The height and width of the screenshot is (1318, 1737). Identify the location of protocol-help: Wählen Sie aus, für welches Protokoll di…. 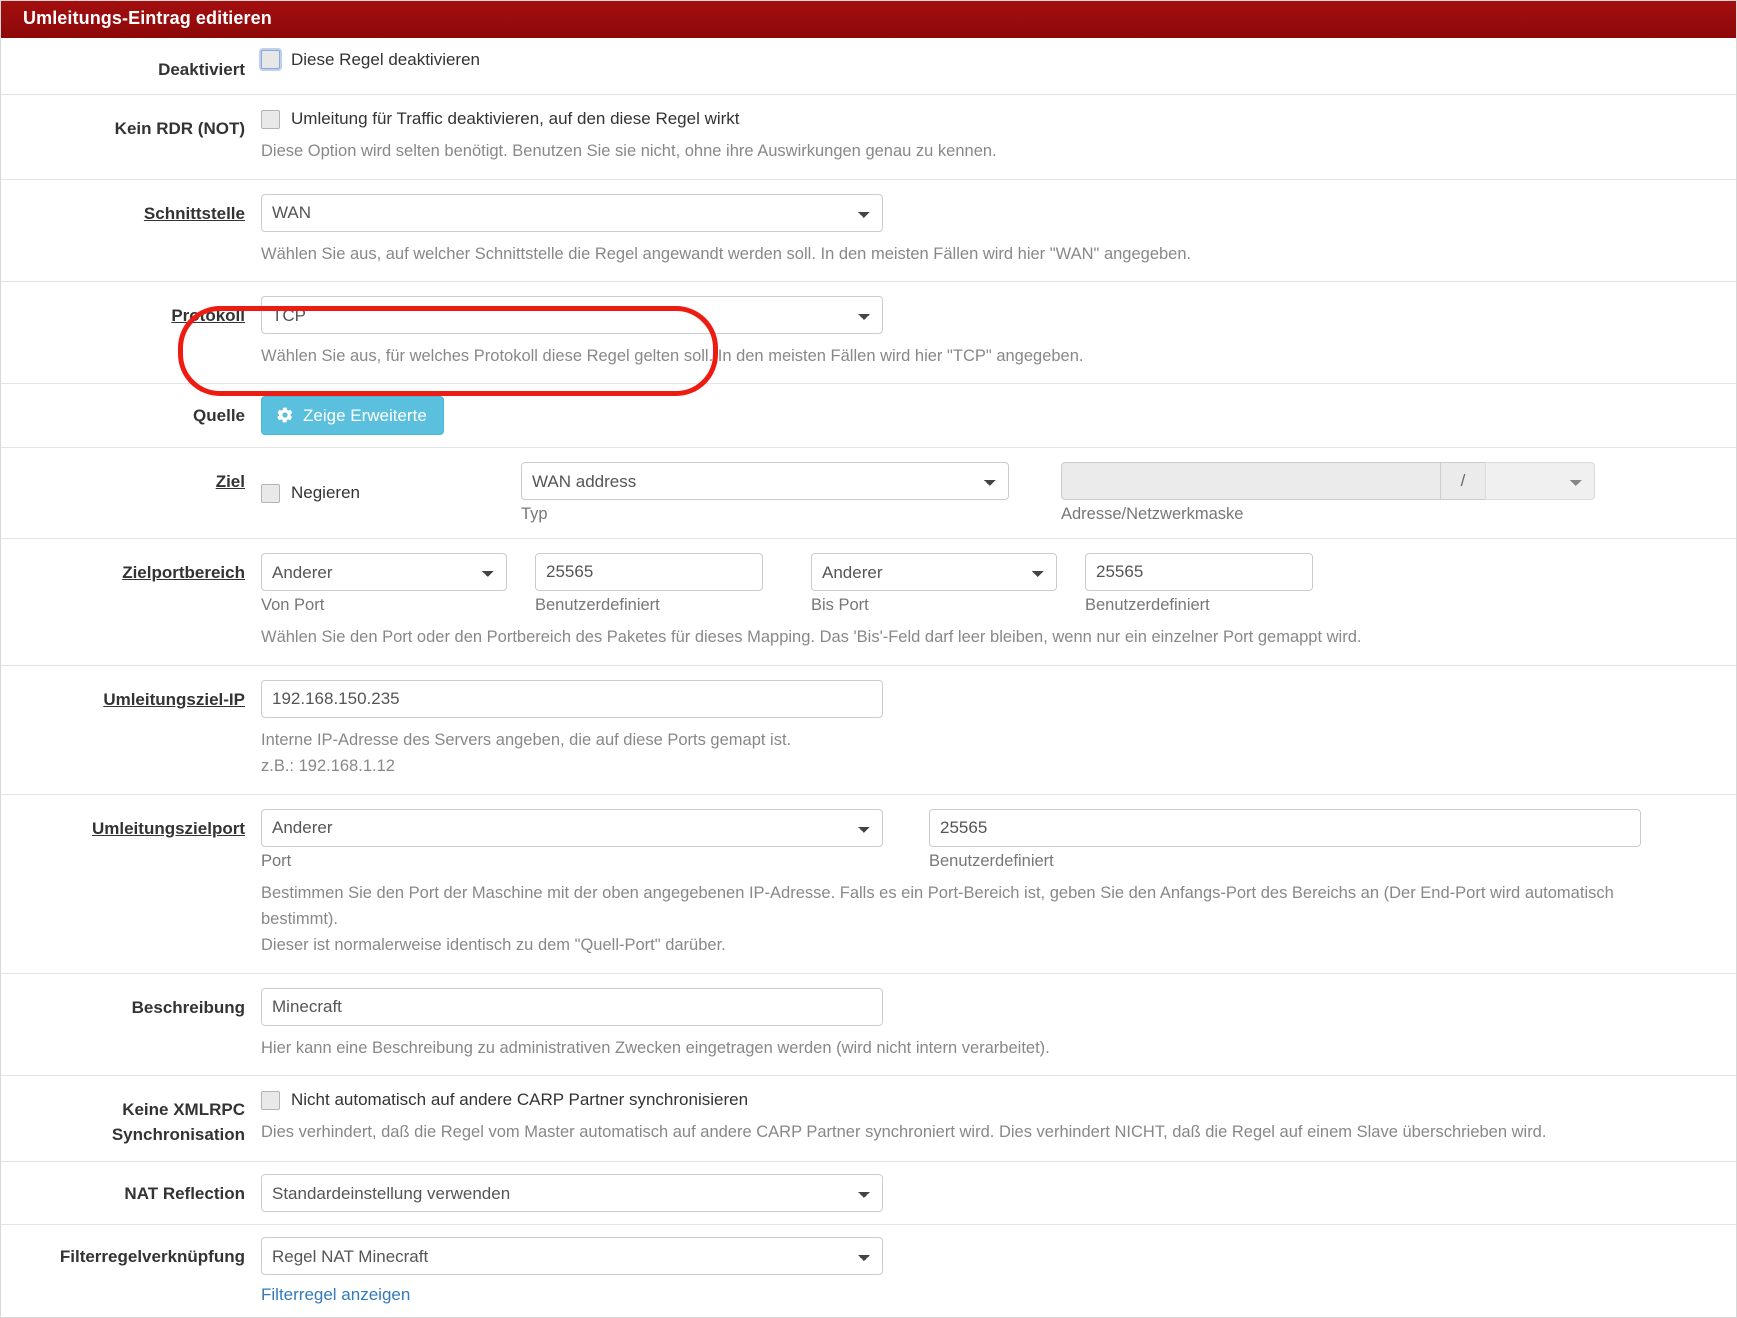
(672, 356).